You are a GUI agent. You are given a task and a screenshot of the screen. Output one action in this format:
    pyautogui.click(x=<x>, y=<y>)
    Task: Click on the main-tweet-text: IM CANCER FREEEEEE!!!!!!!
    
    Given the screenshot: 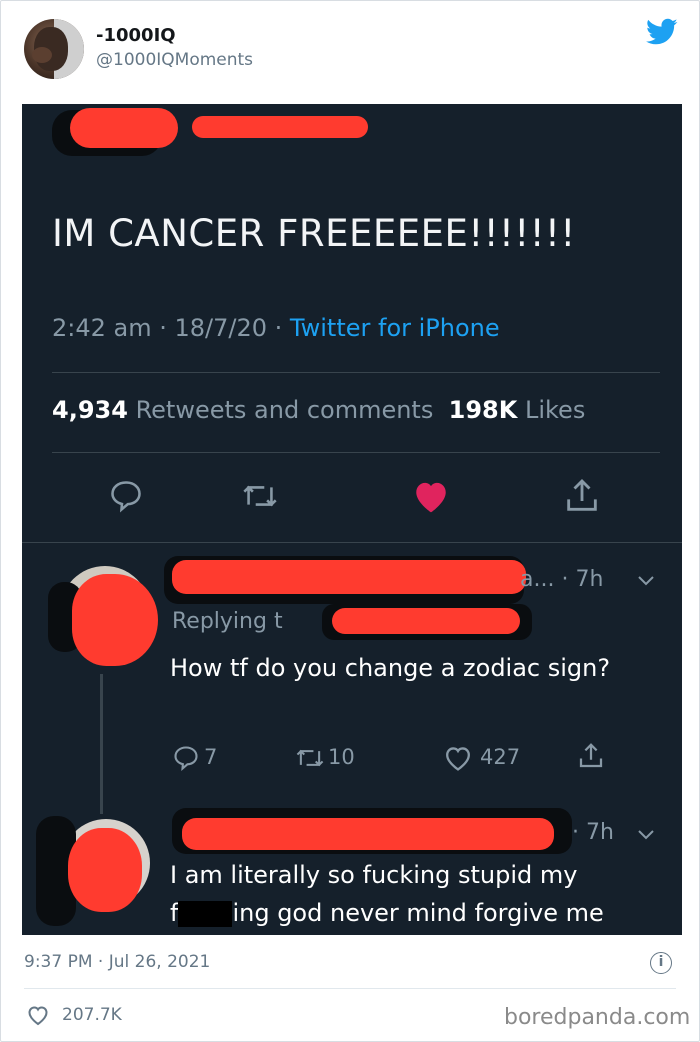 What is the action you would take?
    pyautogui.click(x=314, y=233)
    